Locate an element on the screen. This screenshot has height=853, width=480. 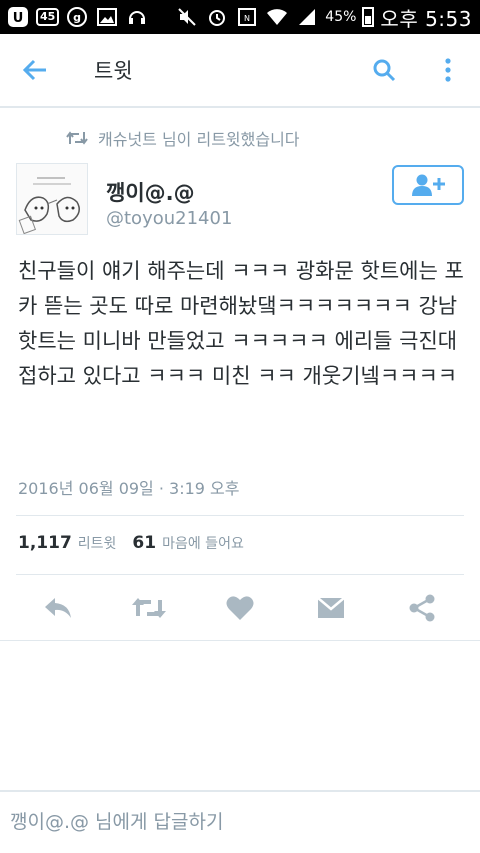
retweet-context: 캐슈넛트 님이 리트윗했습니다 is located at coordinates (183, 138).